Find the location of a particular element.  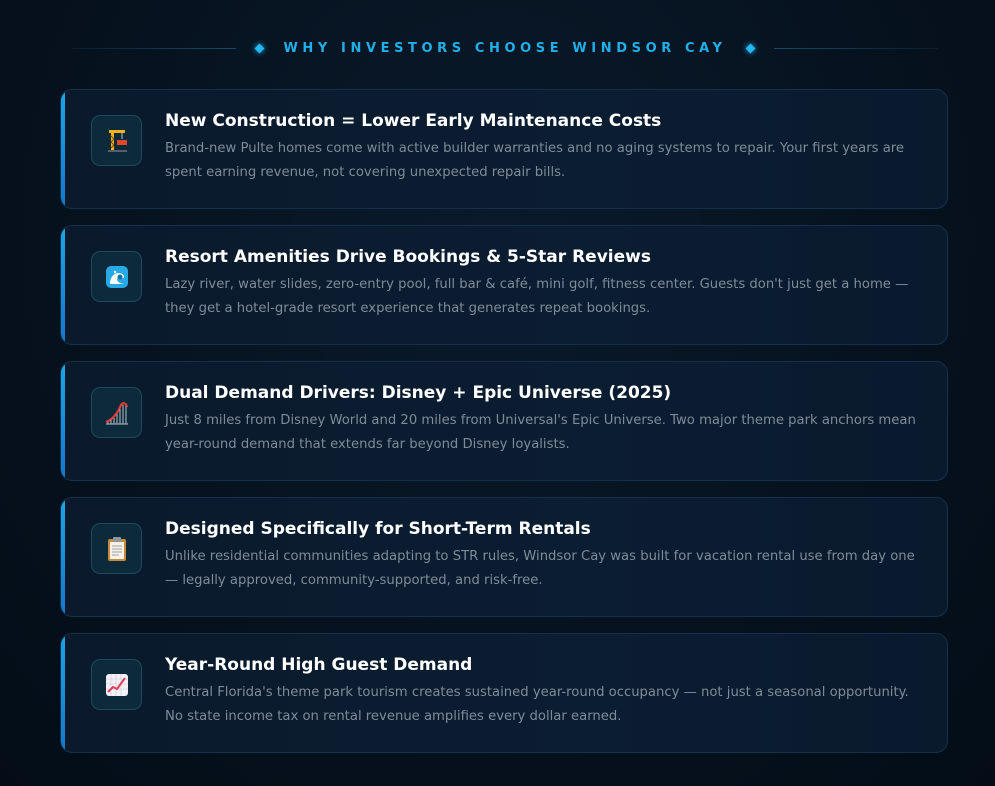

chart-increasing-icon is located at coordinates (116, 684).